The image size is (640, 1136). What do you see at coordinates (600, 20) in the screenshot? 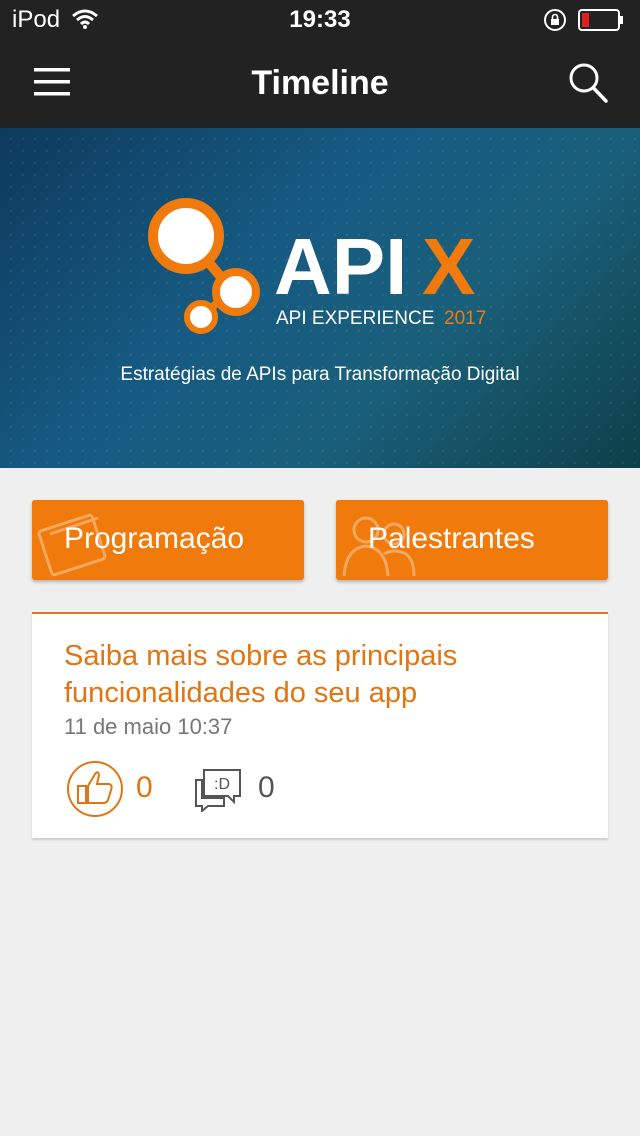
I see `battery-low-icon` at bounding box center [600, 20].